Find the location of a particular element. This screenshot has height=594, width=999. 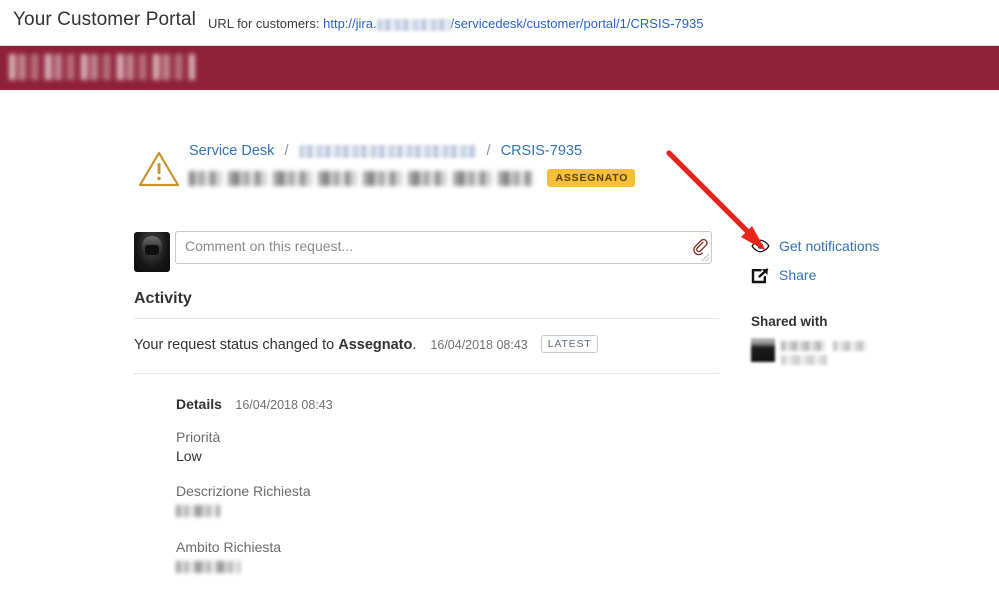

share-action: Share is located at coordinates (871, 281).